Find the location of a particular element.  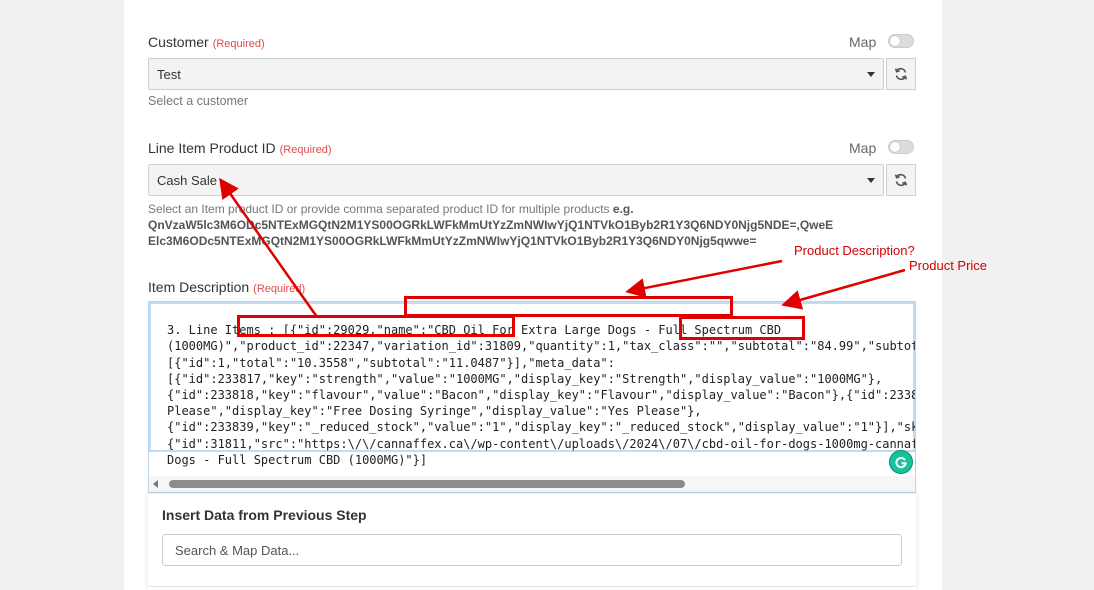

grammarly-icon is located at coordinates (901, 462).